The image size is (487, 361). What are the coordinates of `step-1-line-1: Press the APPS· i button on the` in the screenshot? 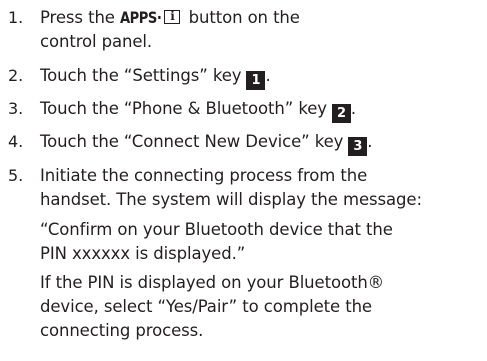 It's located at (170, 18).